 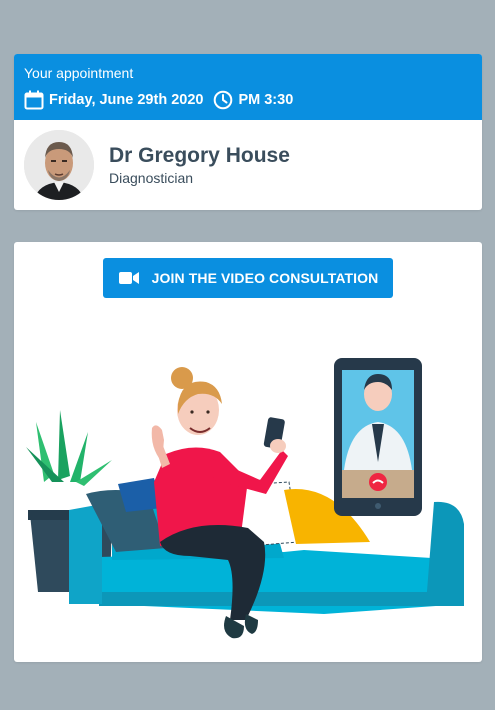 What do you see at coordinates (266, 100) in the screenshot?
I see `appointment-time: PM 3:30` at bounding box center [266, 100].